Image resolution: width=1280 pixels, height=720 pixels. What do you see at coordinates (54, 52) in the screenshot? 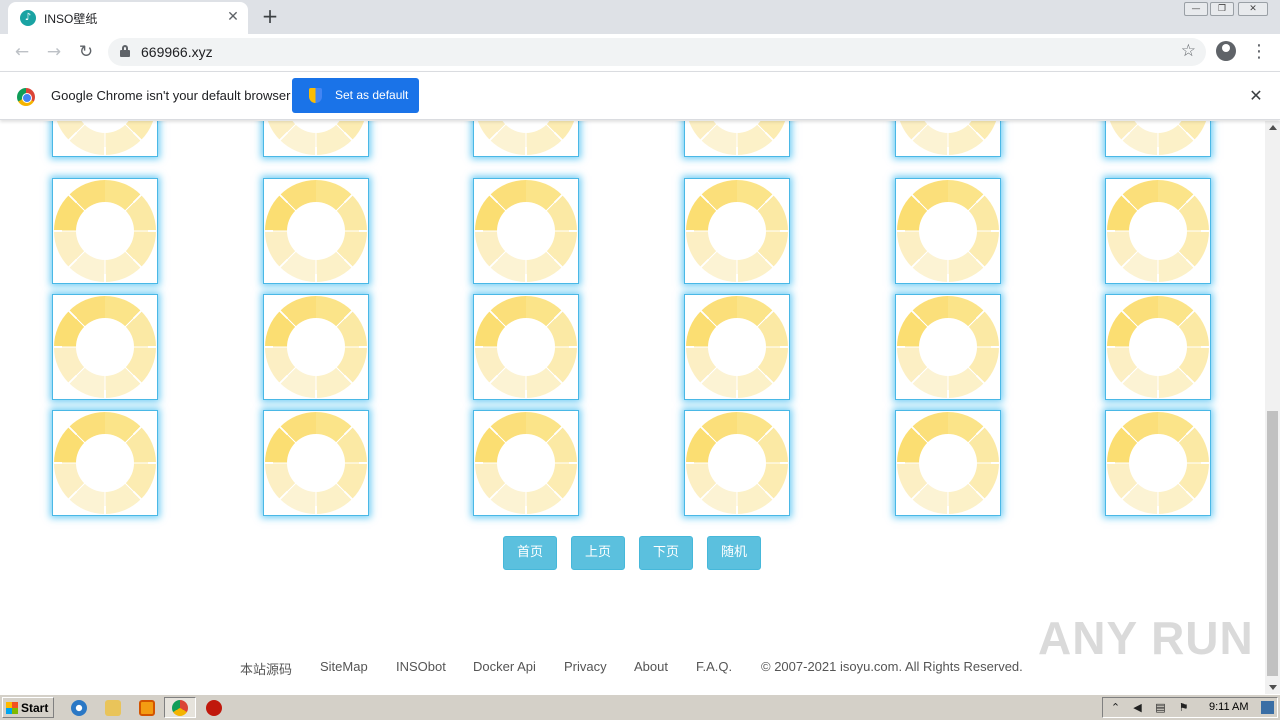
I see `forward-icon: →` at bounding box center [54, 52].